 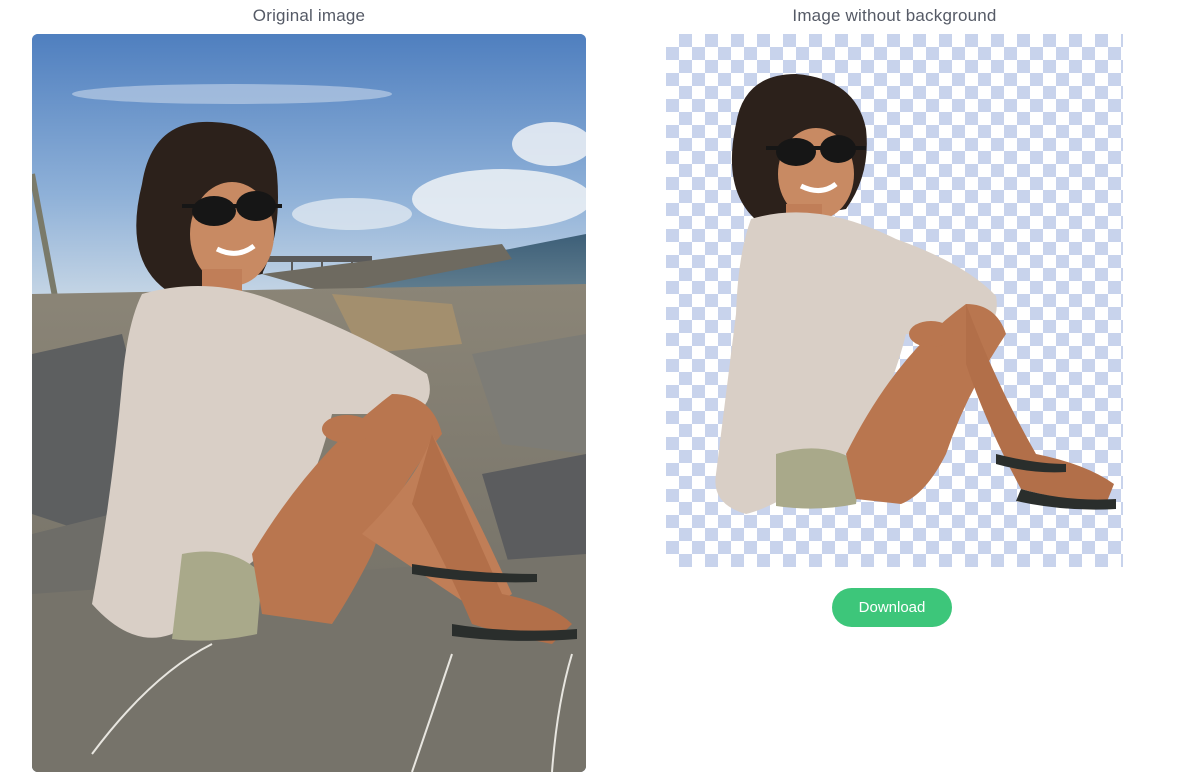 I want to click on original-image-caption: Original image, so click(x=309, y=15).